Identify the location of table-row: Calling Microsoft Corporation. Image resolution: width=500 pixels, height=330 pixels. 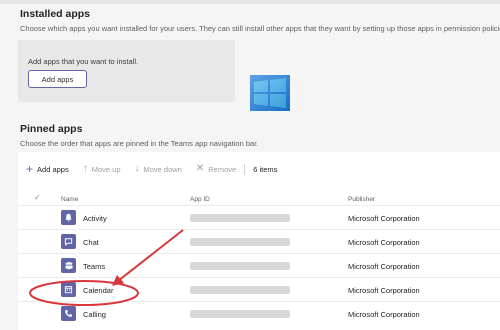
(259, 314).